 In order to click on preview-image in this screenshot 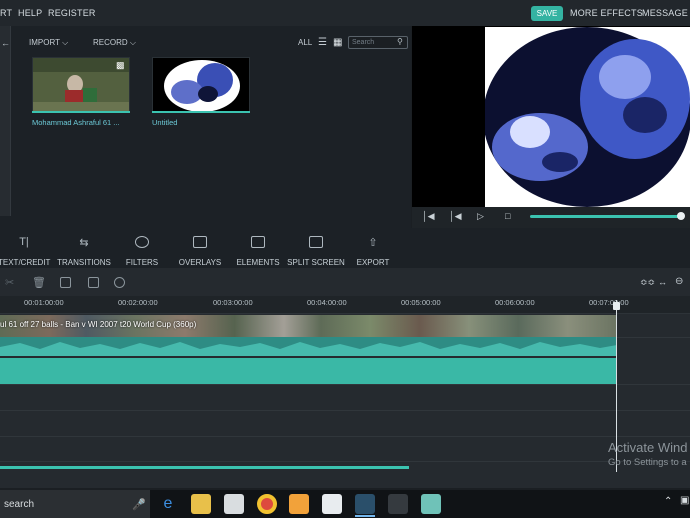, I will do `click(587, 117)`.